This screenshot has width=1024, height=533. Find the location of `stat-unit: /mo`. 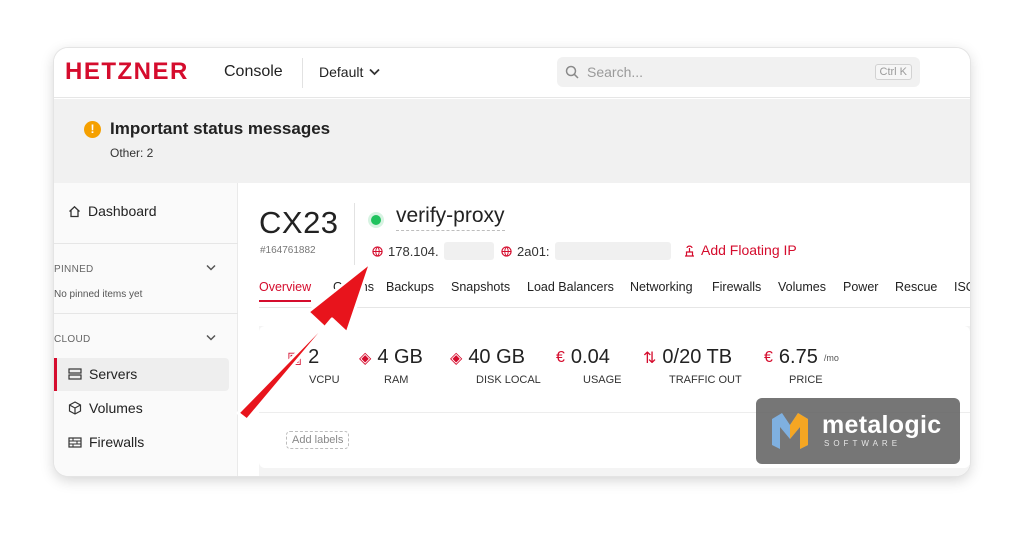

stat-unit: /mo is located at coordinates (831, 357).